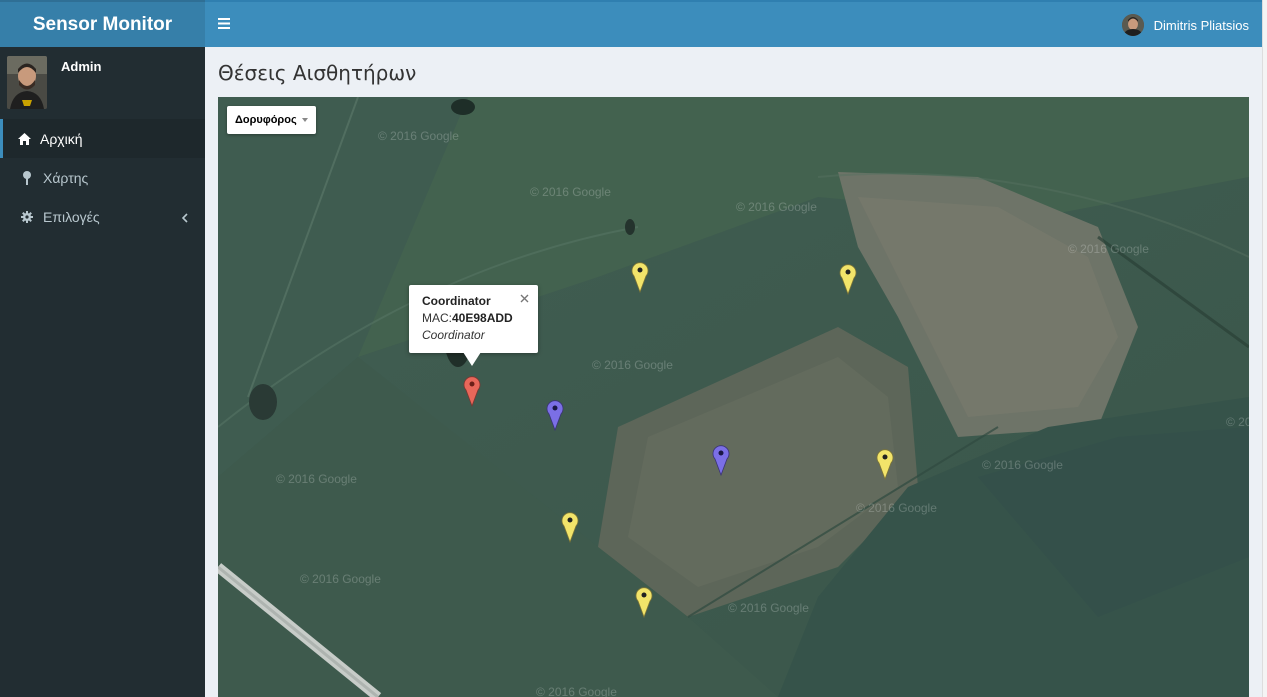 This screenshot has height=697, width=1267. I want to click on brand-title: Sensor Monitor, so click(102, 24).